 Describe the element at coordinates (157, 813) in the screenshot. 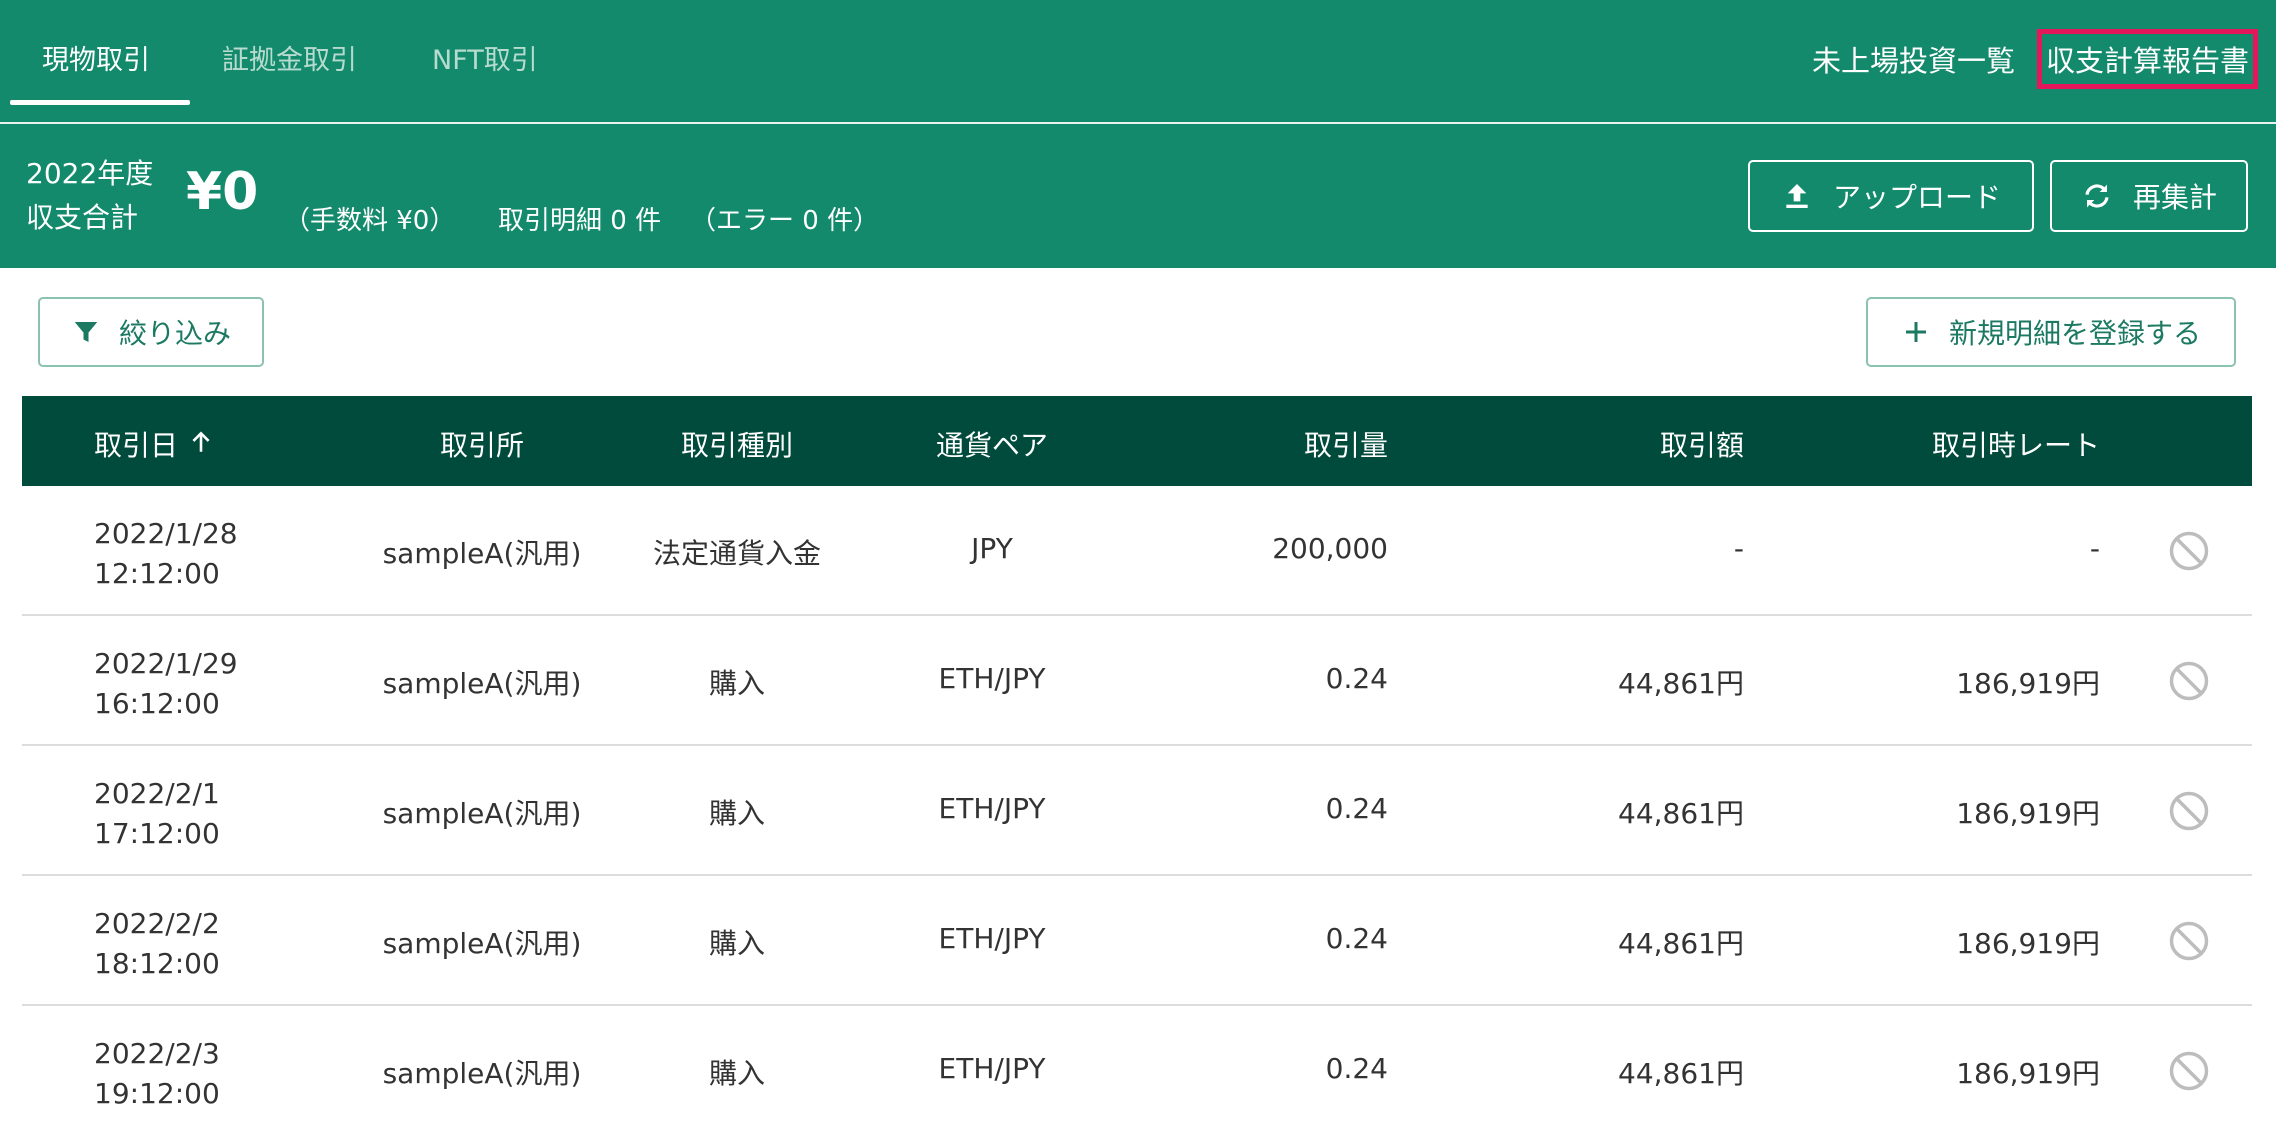

I see `row-date: 2022/2/1 17:12:00` at that location.